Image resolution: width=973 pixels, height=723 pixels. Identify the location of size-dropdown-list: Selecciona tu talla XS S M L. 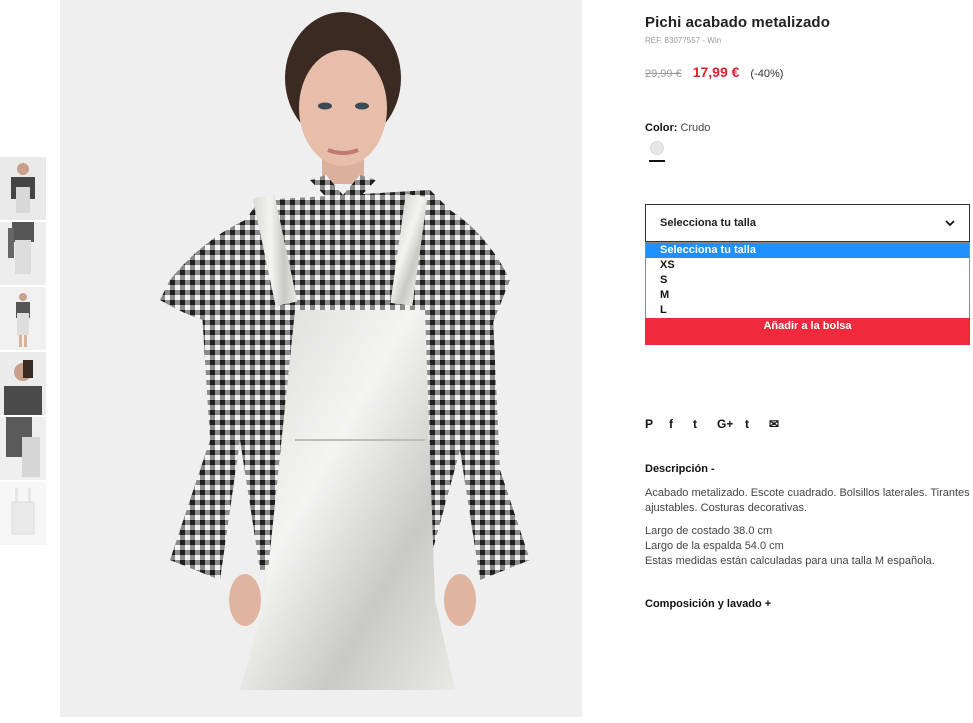
(807, 280).